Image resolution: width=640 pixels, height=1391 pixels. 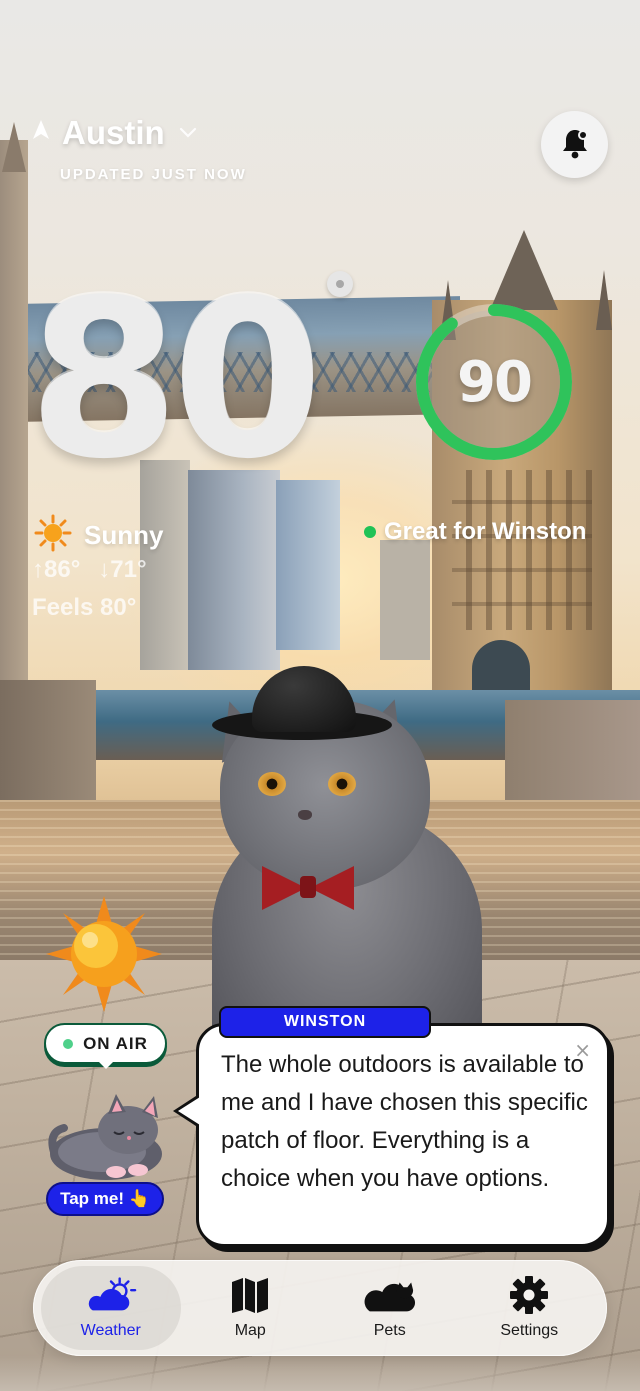 I want to click on tab-label: Pets, so click(x=389, y=1330).